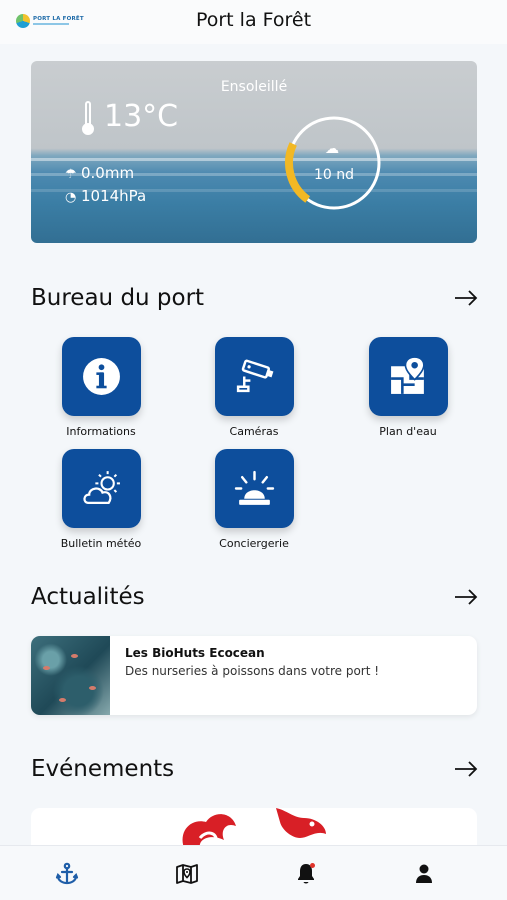 The height and width of the screenshot is (900, 507). I want to click on tile-informations: Informations, so click(101, 387).